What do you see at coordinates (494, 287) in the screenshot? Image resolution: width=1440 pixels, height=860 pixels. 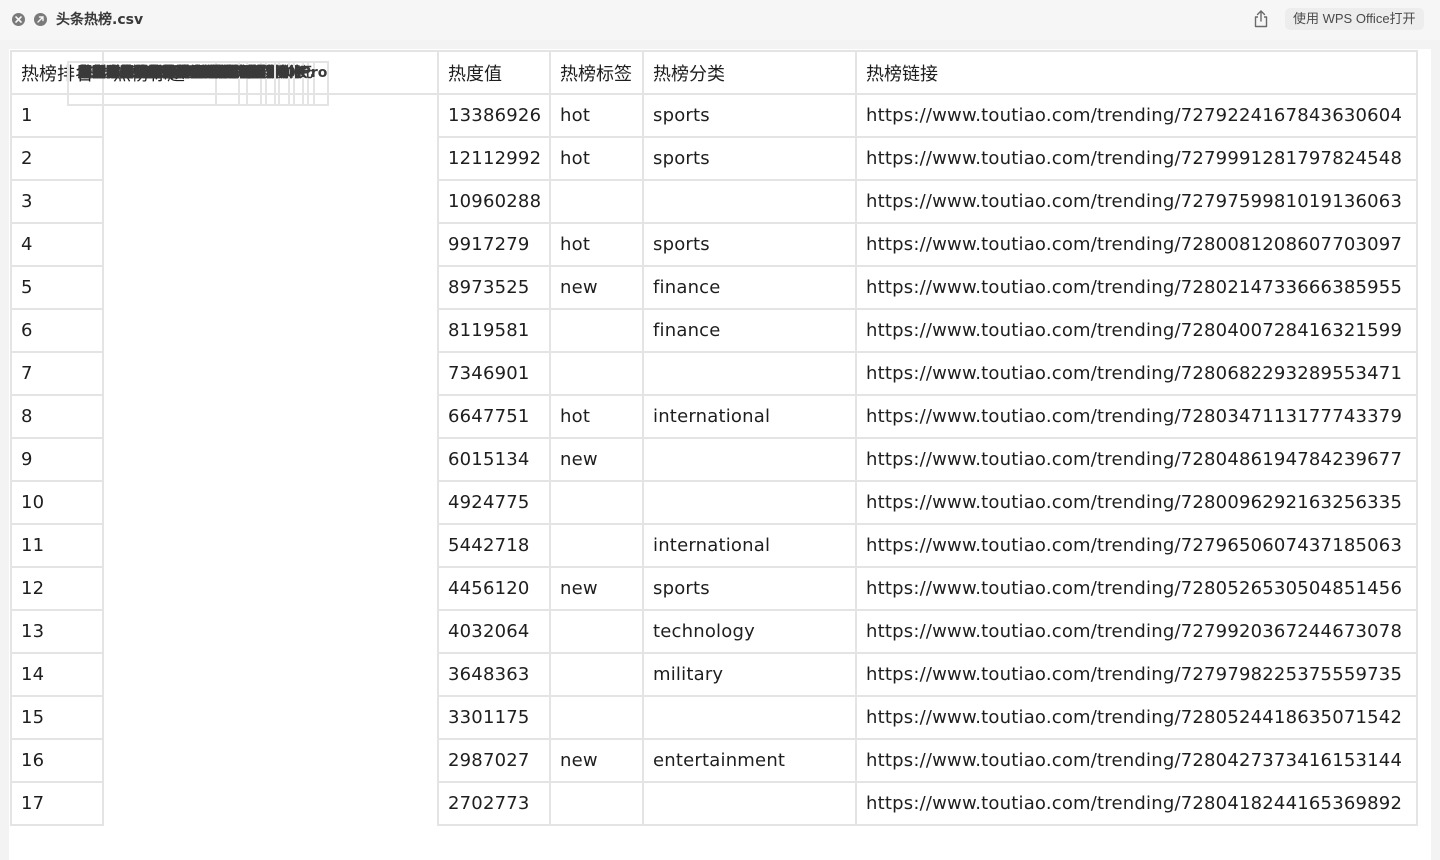 I see `cell-heat: 8973525` at bounding box center [494, 287].